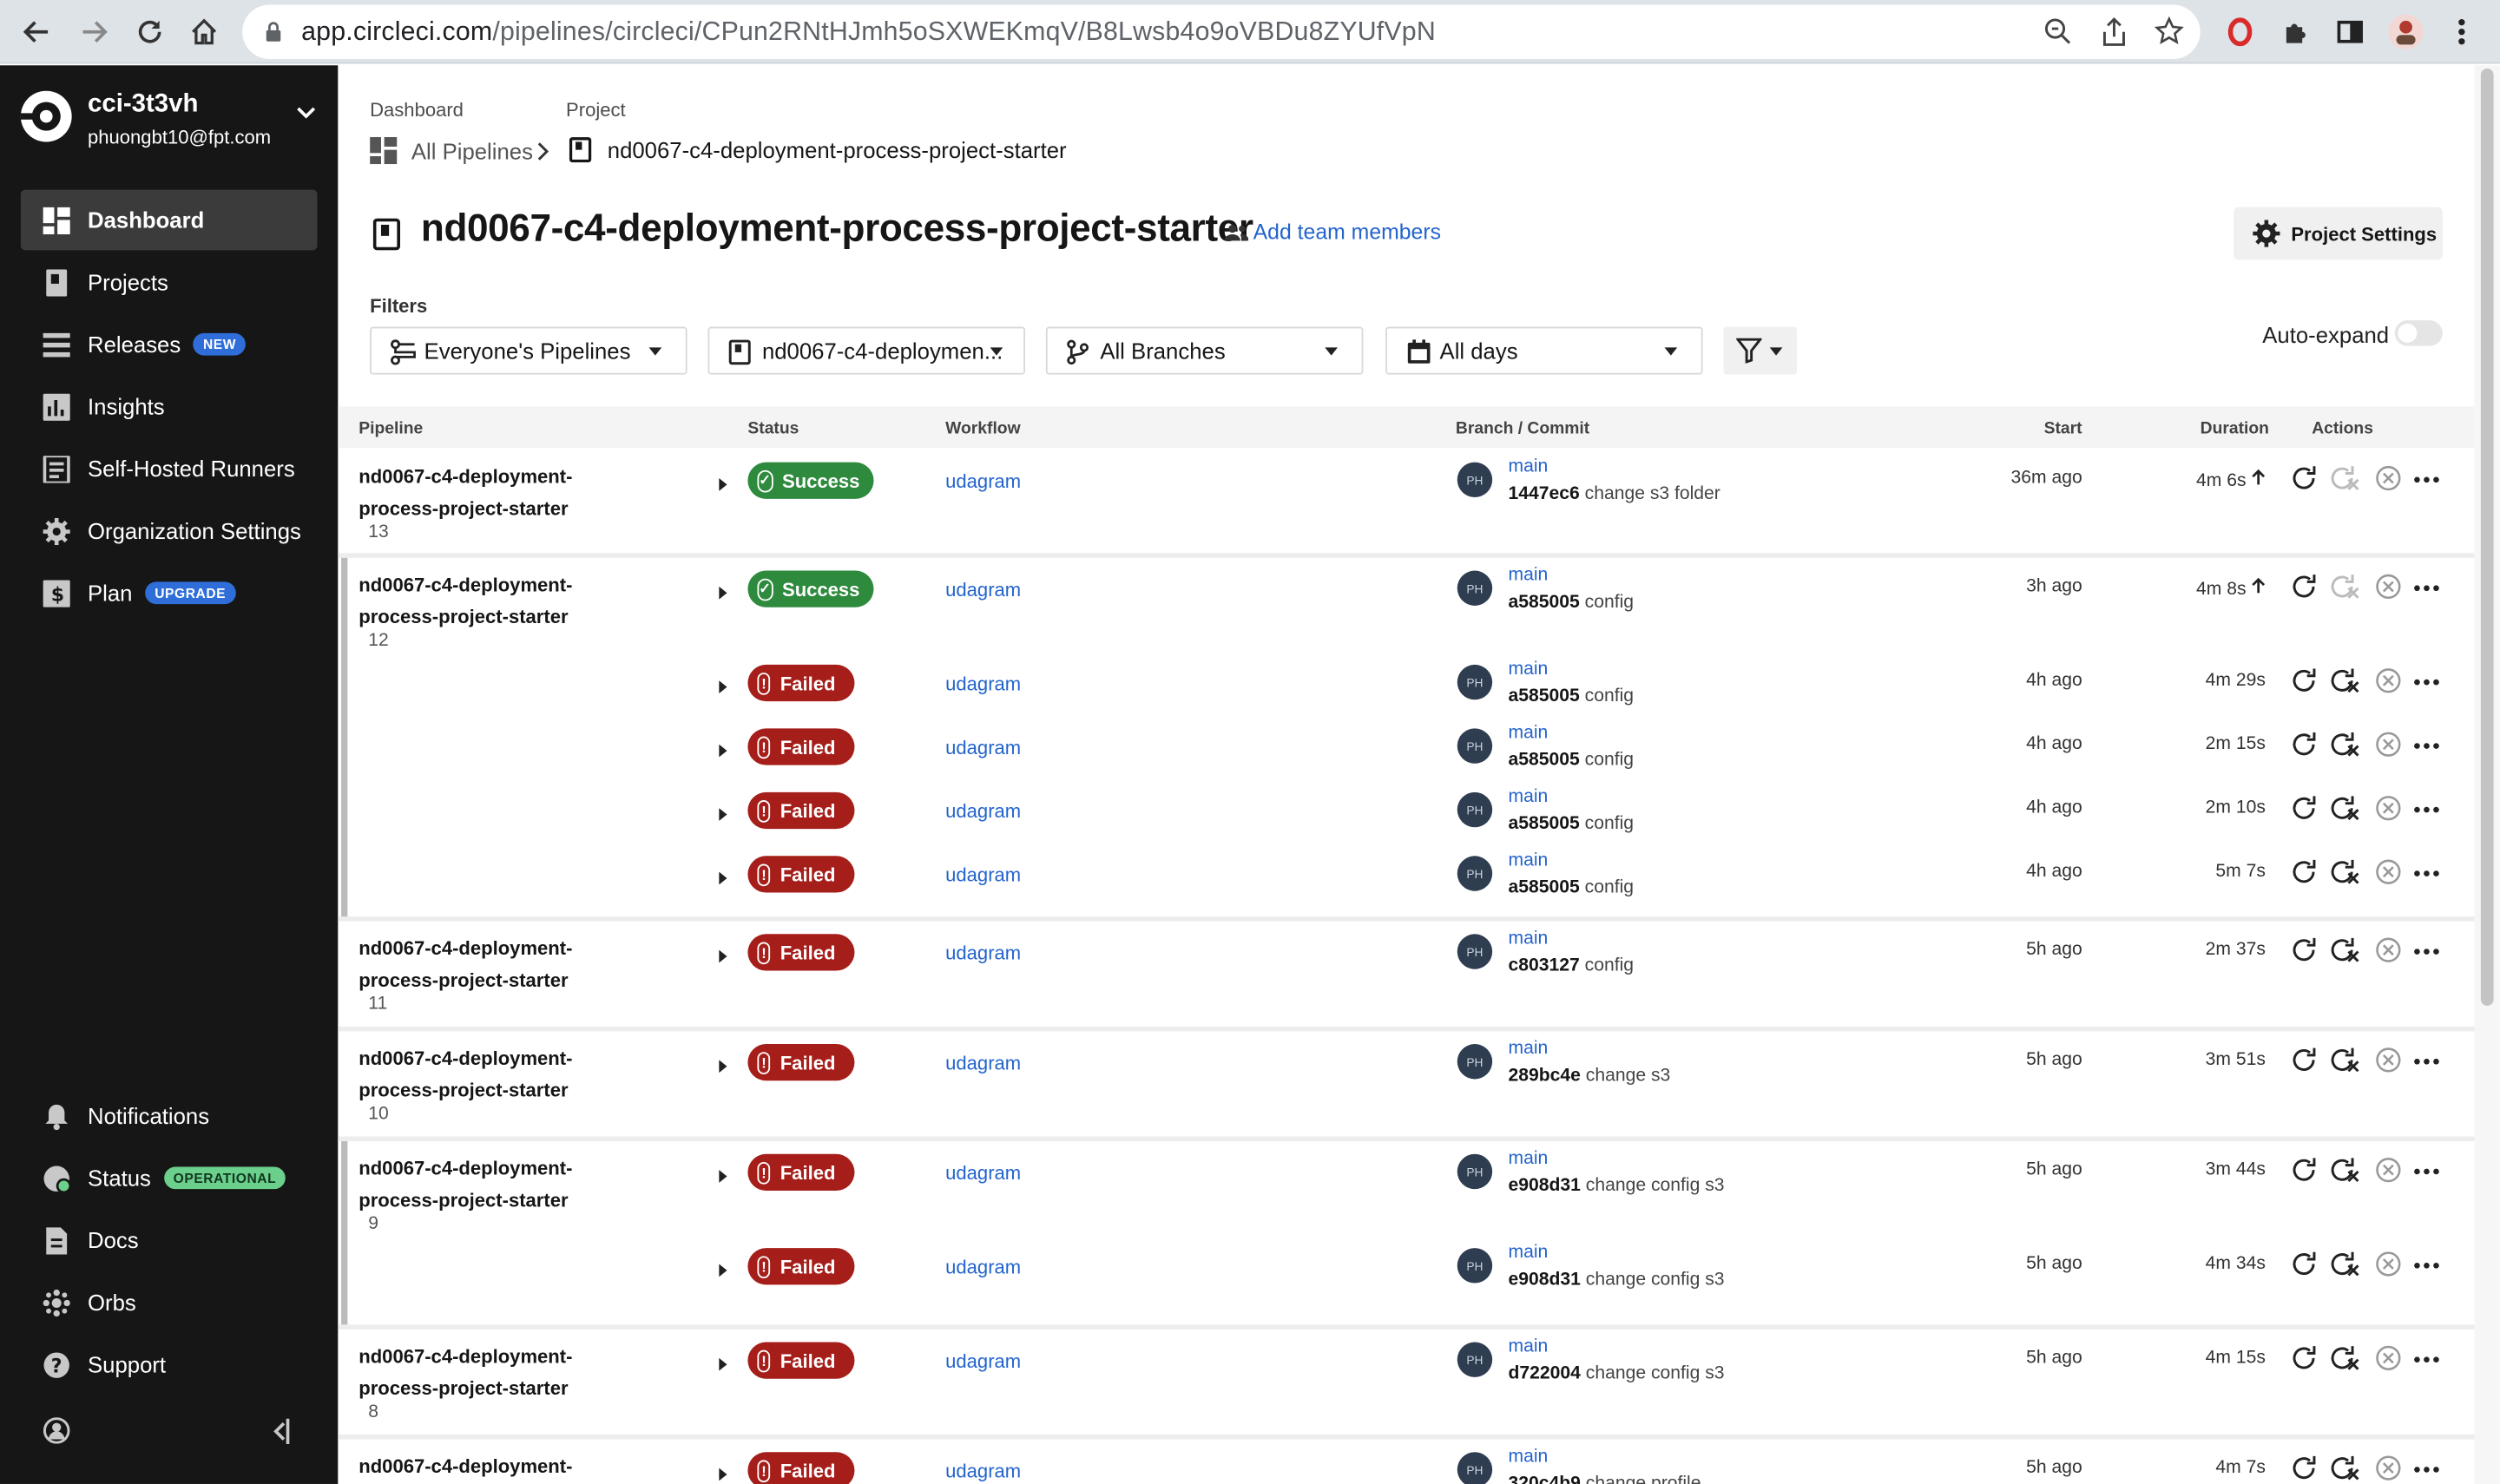 This screenshot has width=2500, height=1484. I want to click on breadcrumb-all-pipelines: All Pipelines, so click(451, 150).